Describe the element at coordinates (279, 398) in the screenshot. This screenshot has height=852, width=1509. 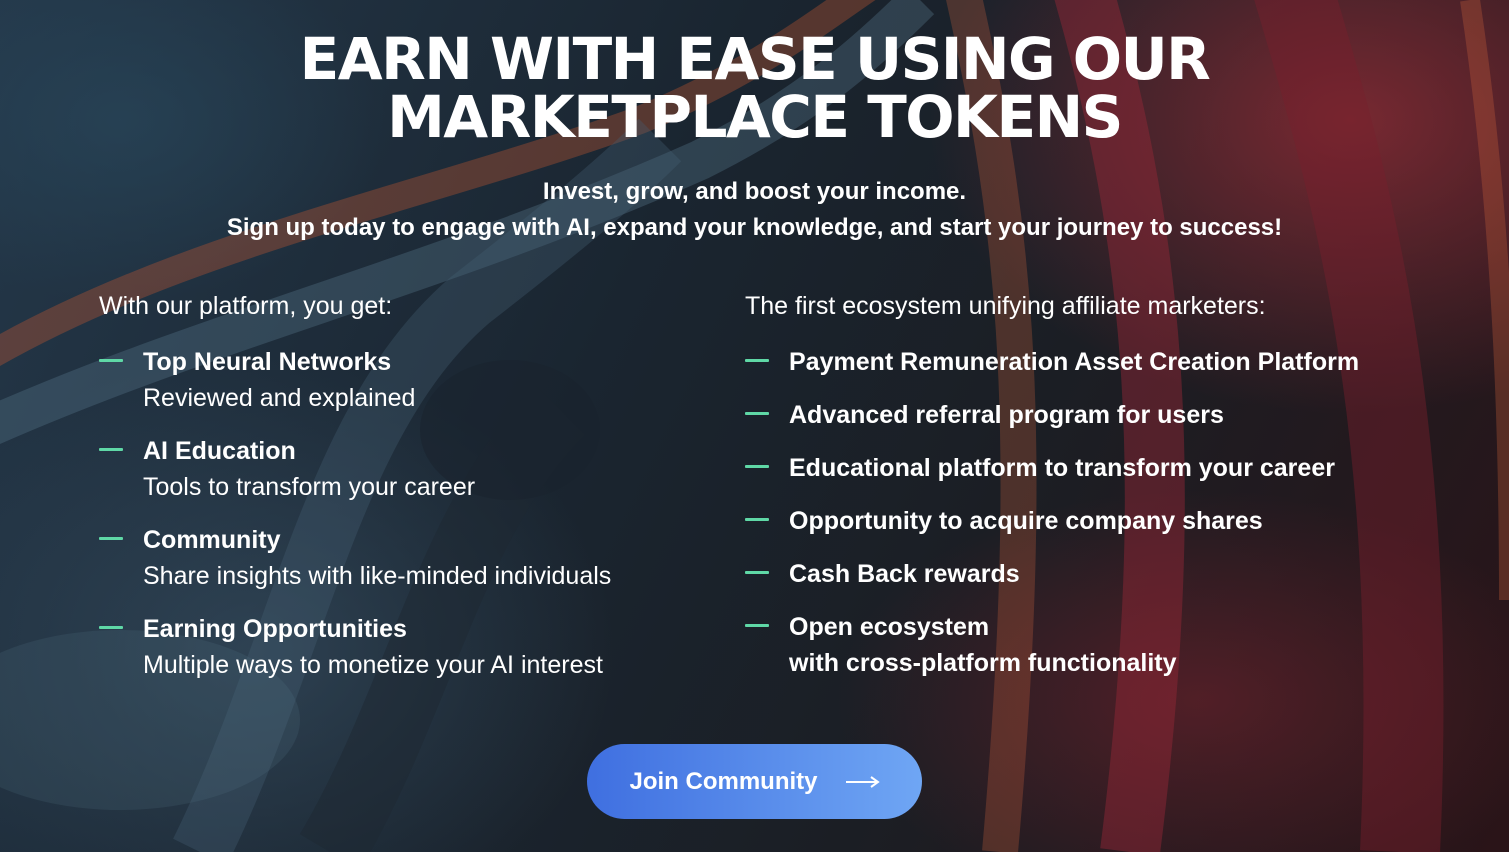
I see `feature-description: Reviewed and explained` at that location.